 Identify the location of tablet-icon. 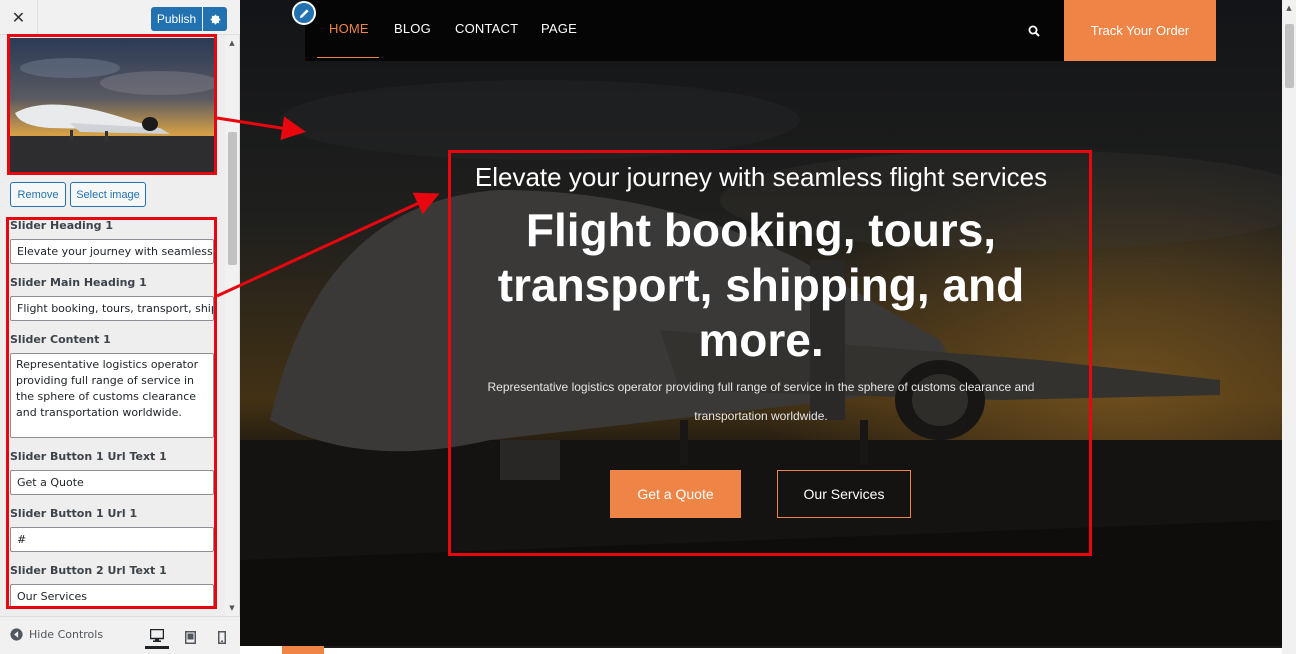
(190, 637).